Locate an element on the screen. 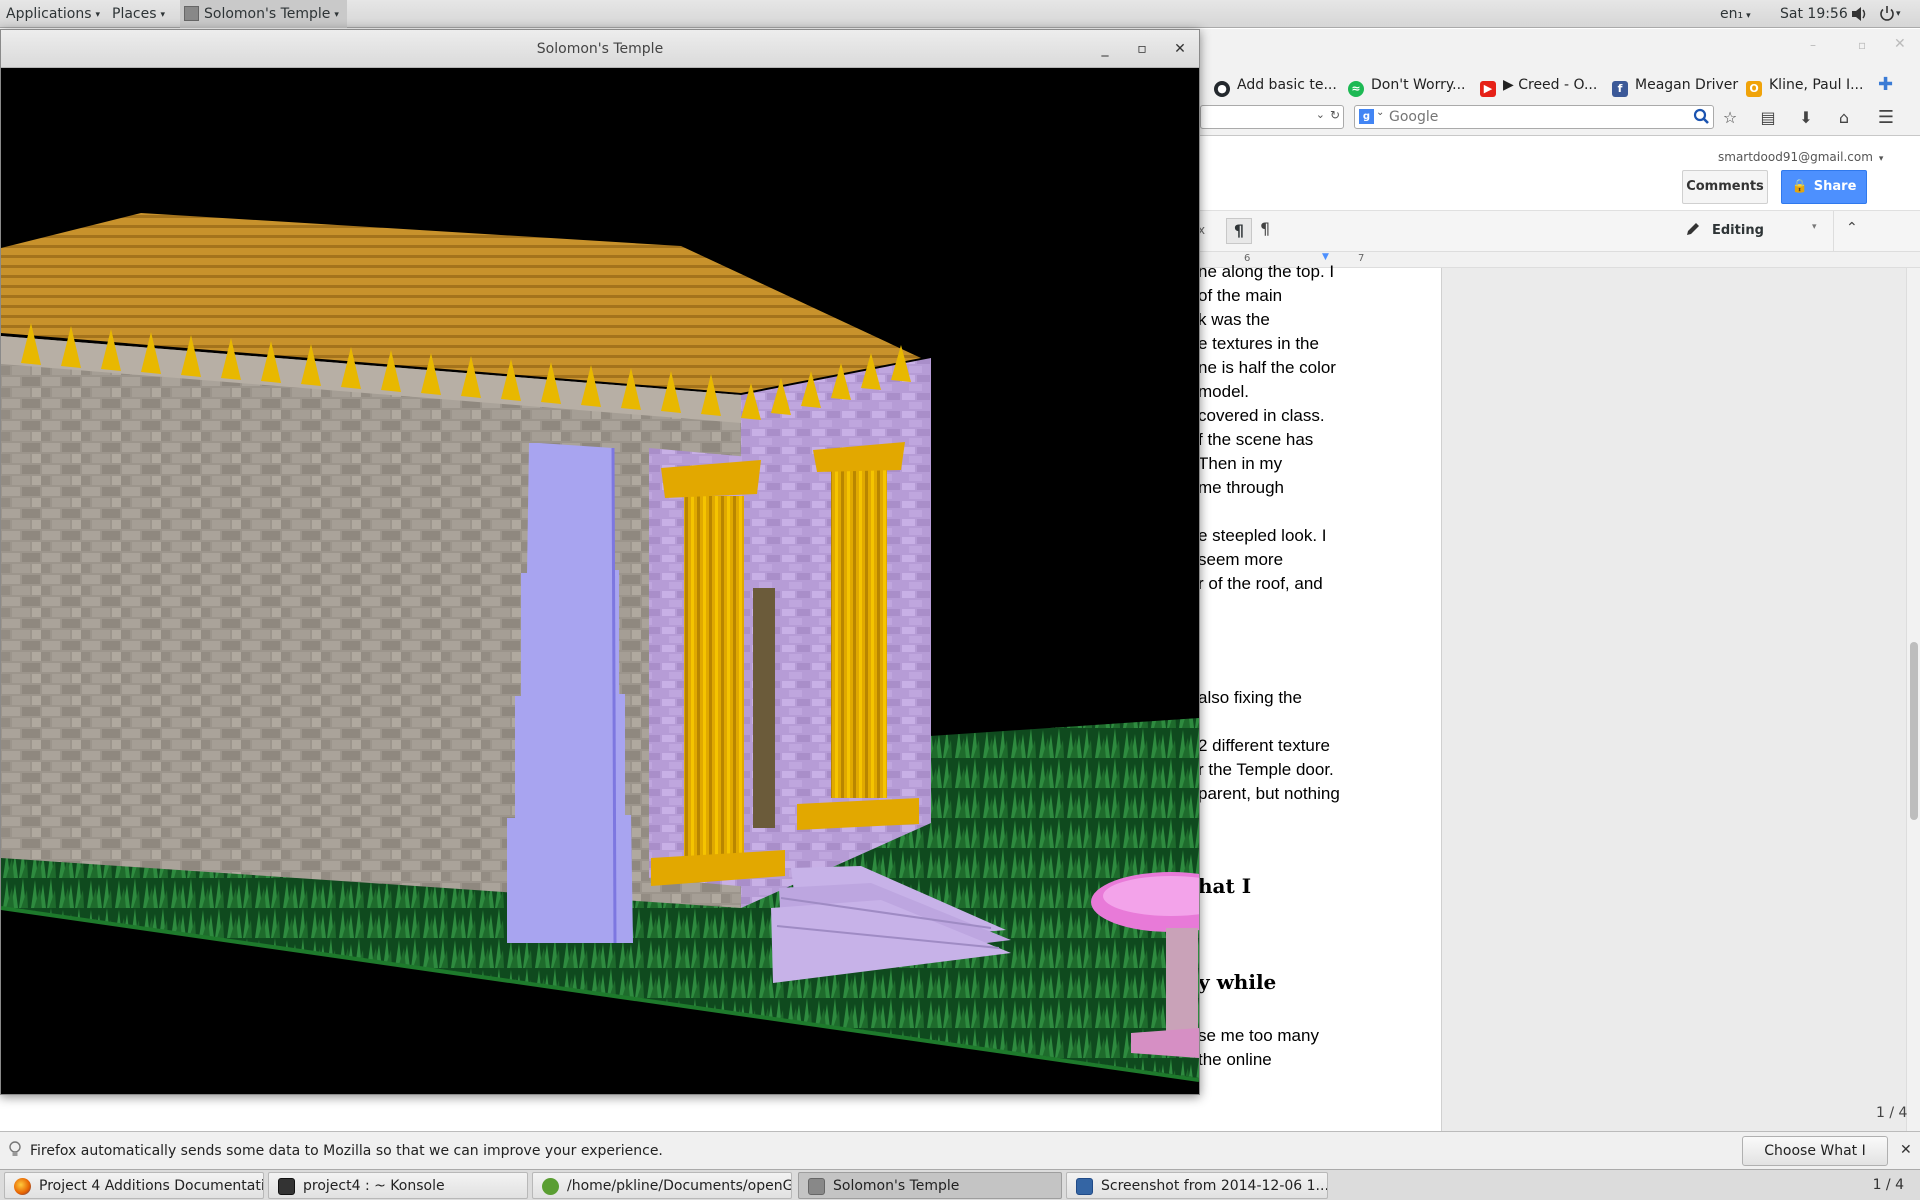 The width and height of the screenshot is (1920, 1200). home-icon: ⌂ is located at coordinates (1844, 118).